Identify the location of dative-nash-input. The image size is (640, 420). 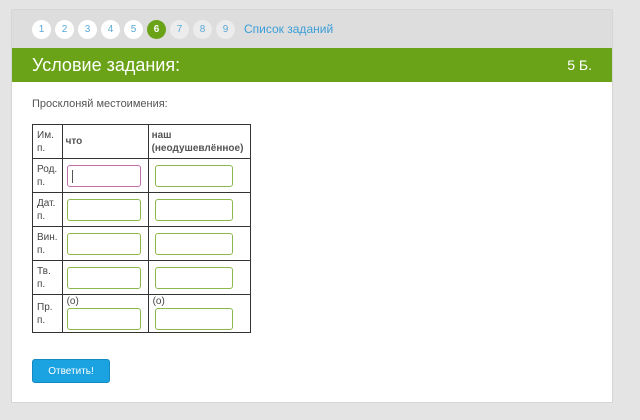
(193, 209).